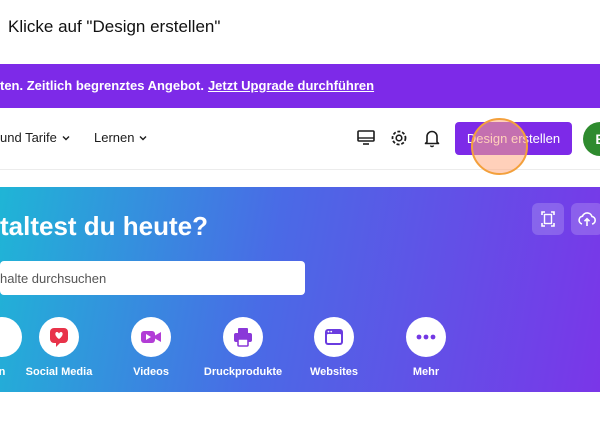 The height and width of the screenshot is (440, 600). What do you see at coordinates (59, 372) in the screenshot?
I see `category-label: Social Media` at bounding box center [59, 372].